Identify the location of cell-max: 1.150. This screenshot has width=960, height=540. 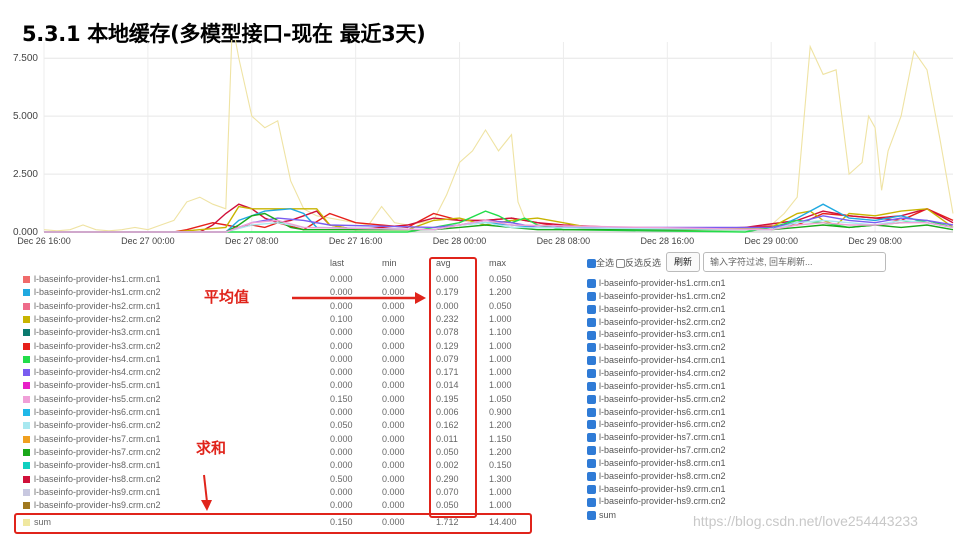
(500, 438).